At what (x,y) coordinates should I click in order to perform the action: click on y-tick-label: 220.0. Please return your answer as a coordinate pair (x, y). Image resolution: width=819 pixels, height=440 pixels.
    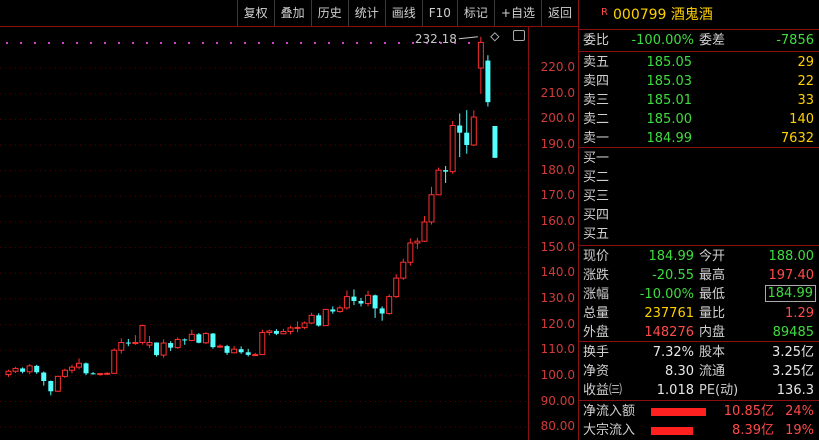
    Looking at the image, I should click on (557, 67).